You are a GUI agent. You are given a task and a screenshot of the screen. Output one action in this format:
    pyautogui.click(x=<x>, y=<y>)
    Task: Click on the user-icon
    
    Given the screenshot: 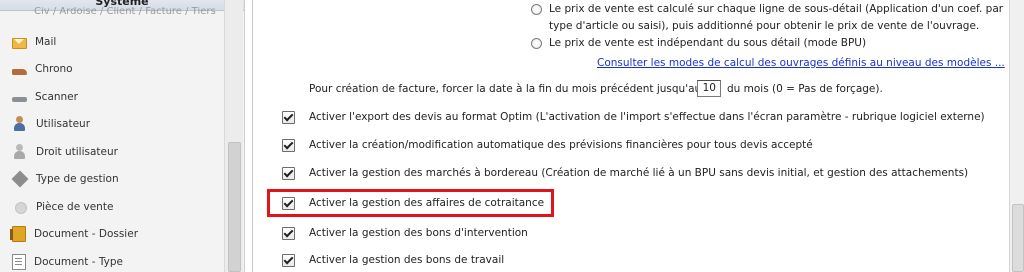 What is the action you would take?
    pyautogui.click(x=20, y=124)
    